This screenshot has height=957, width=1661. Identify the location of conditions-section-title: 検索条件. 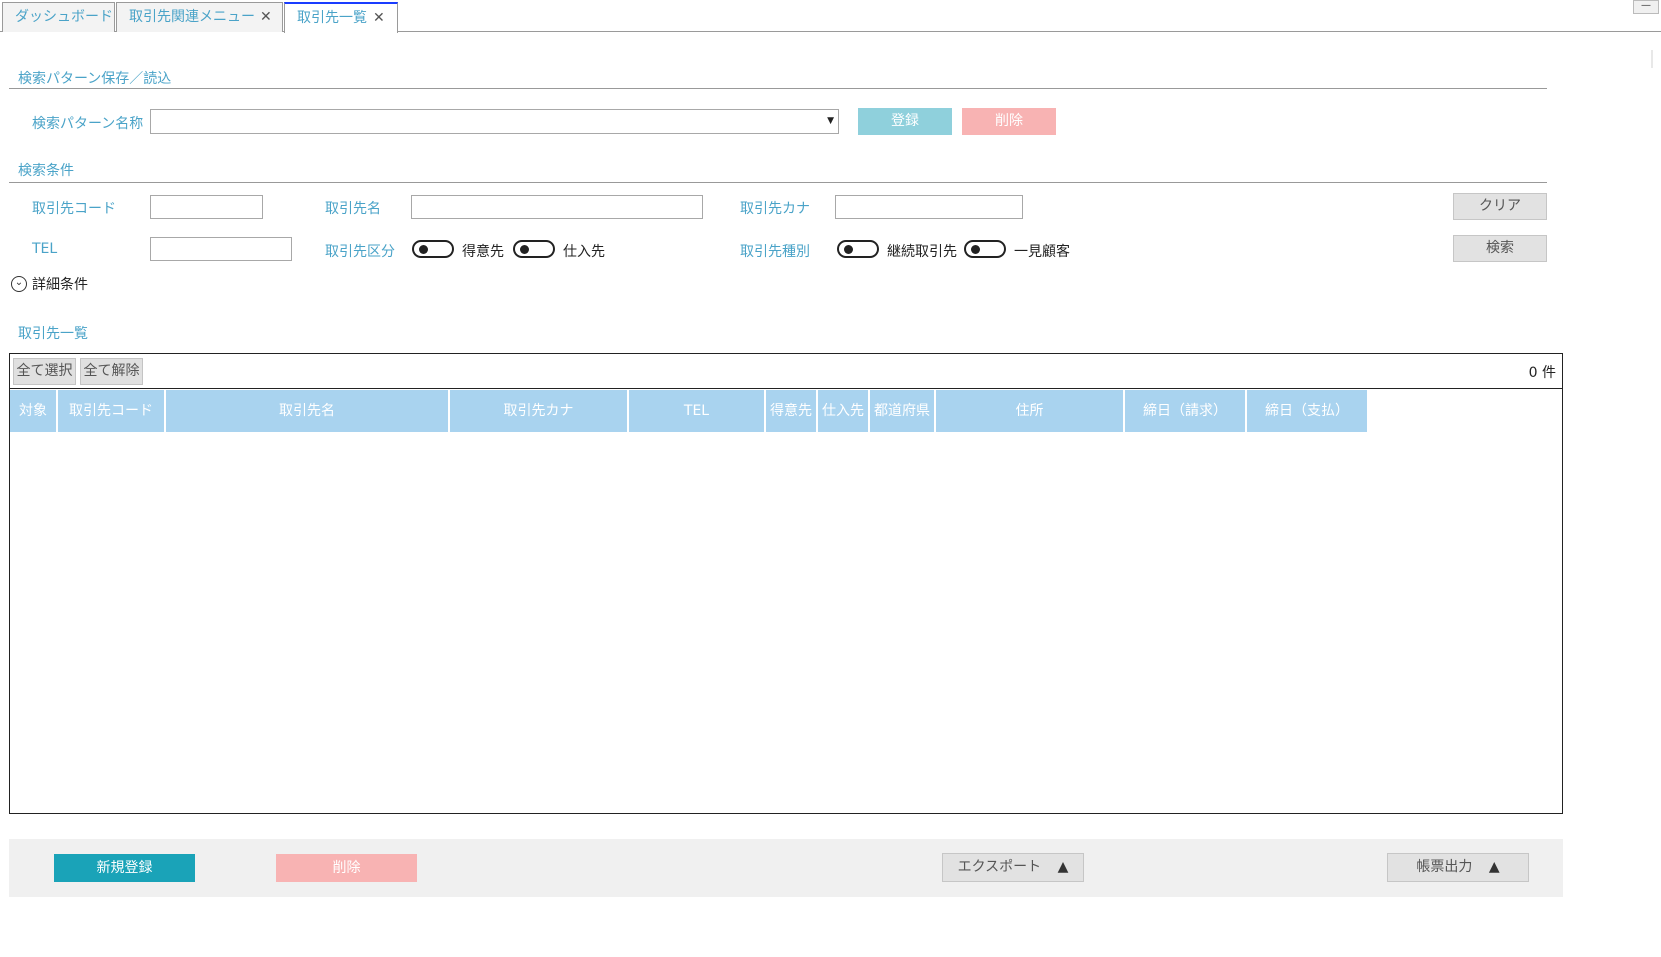
(46, 171).